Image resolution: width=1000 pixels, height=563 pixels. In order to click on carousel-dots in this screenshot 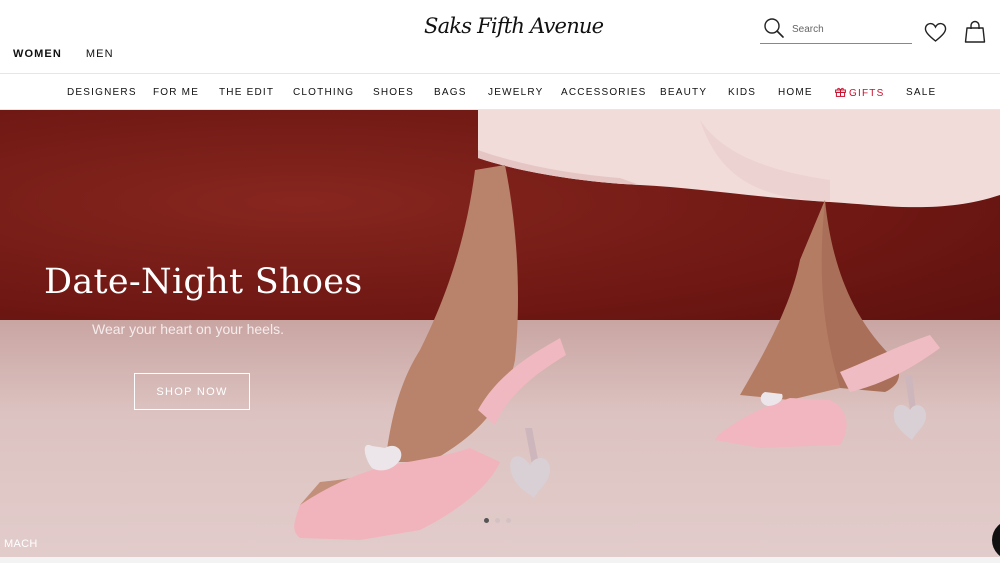, I will do `click(497, 520)`.